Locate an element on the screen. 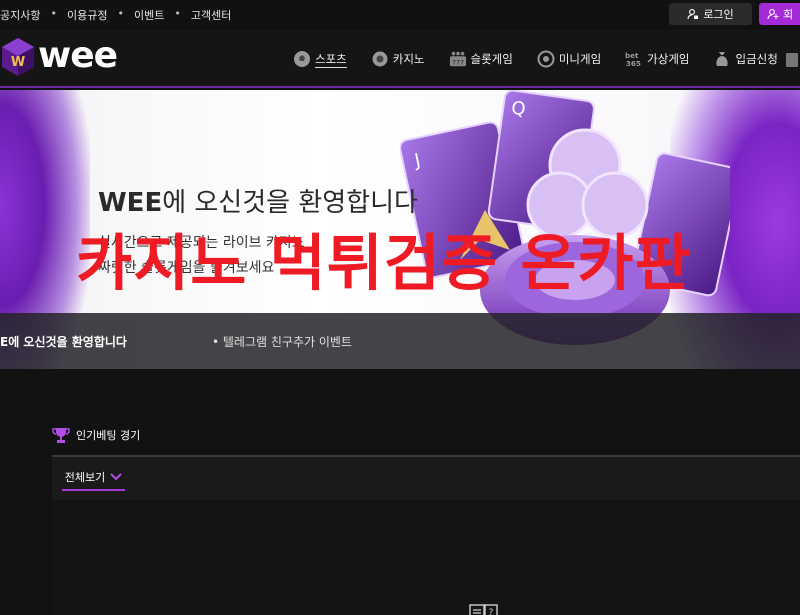 Image resolution: width=800 pixels, height=615 pixels. top-links: 공지사항 • 이용규정 • 이벤트 • 고객센터 is located at coordinates (115, 15).